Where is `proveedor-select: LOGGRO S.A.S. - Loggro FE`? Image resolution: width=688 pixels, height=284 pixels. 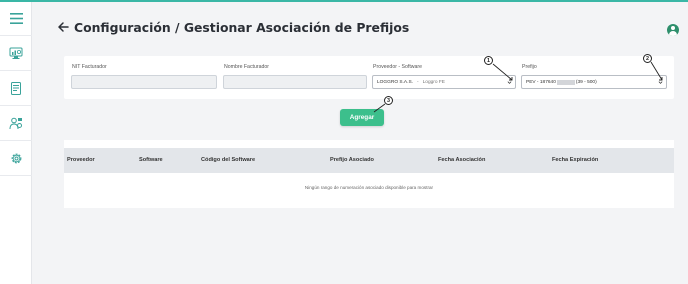 proveedor-select: LOGGRO S.A.S. - Loggro FE is located at coordinates (444, 82).